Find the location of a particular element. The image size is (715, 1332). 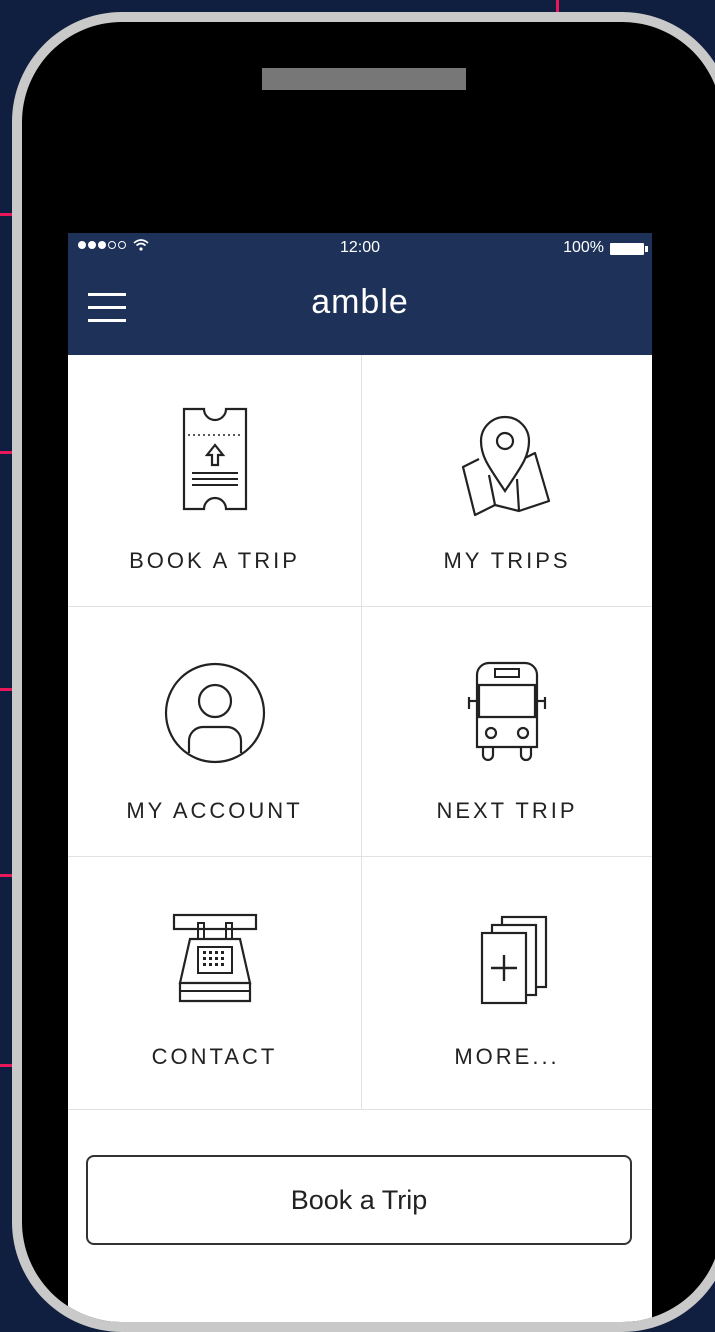

add-pages-icon is located at coordinates (514, 960).